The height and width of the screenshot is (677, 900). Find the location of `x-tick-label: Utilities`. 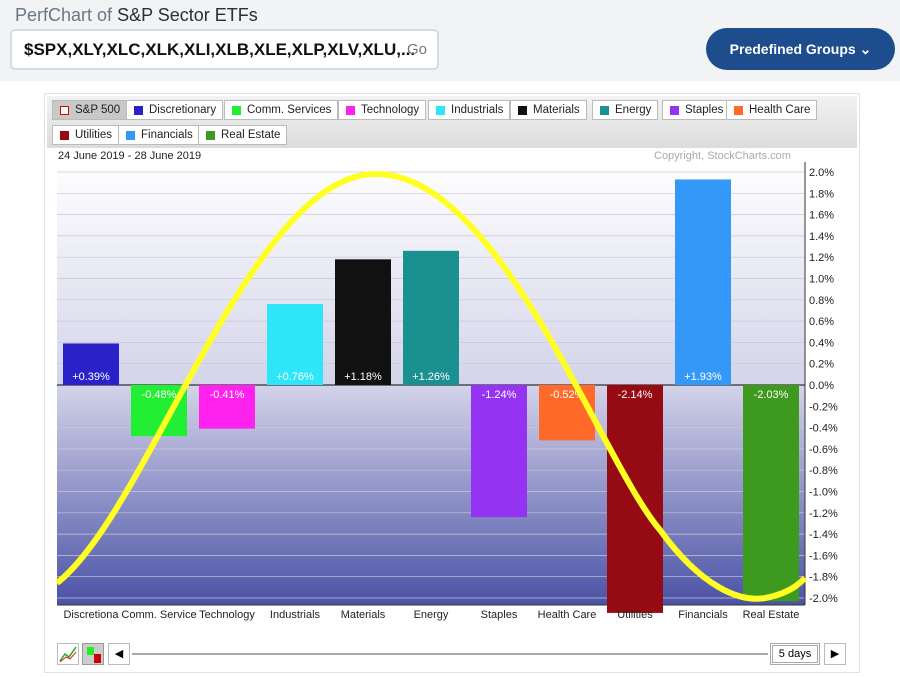

x-tick-label: Utilities is located at coordinates (635, 615).